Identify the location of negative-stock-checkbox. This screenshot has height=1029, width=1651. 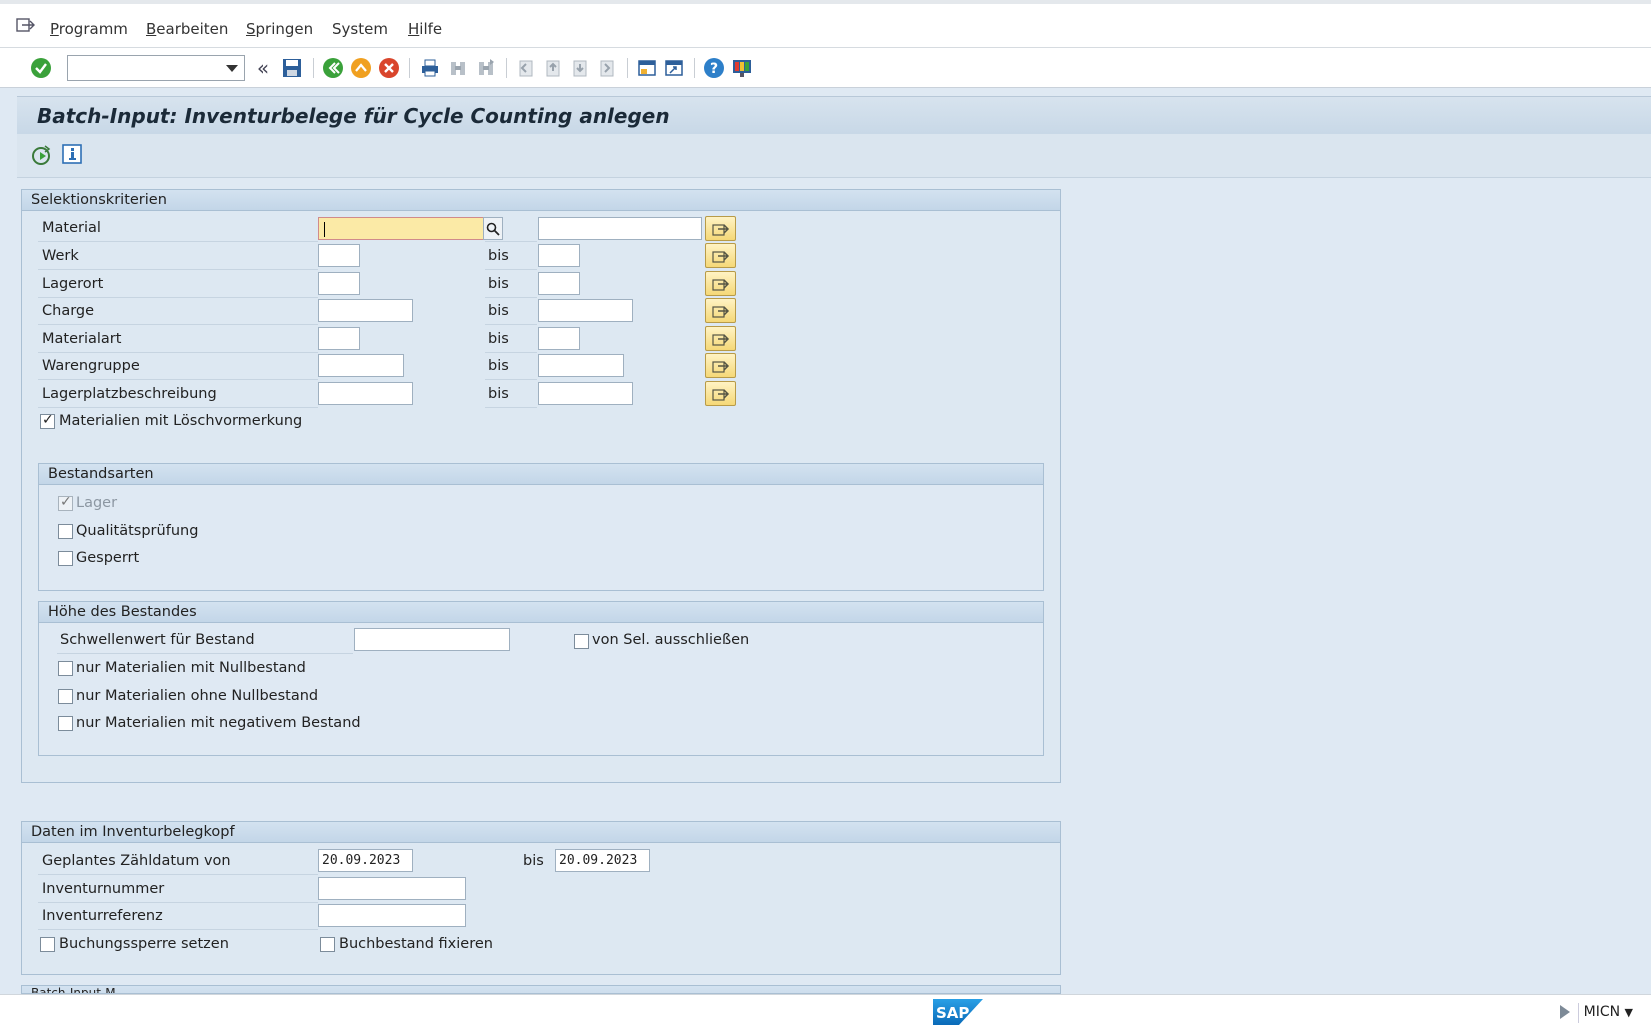
(65, 723).